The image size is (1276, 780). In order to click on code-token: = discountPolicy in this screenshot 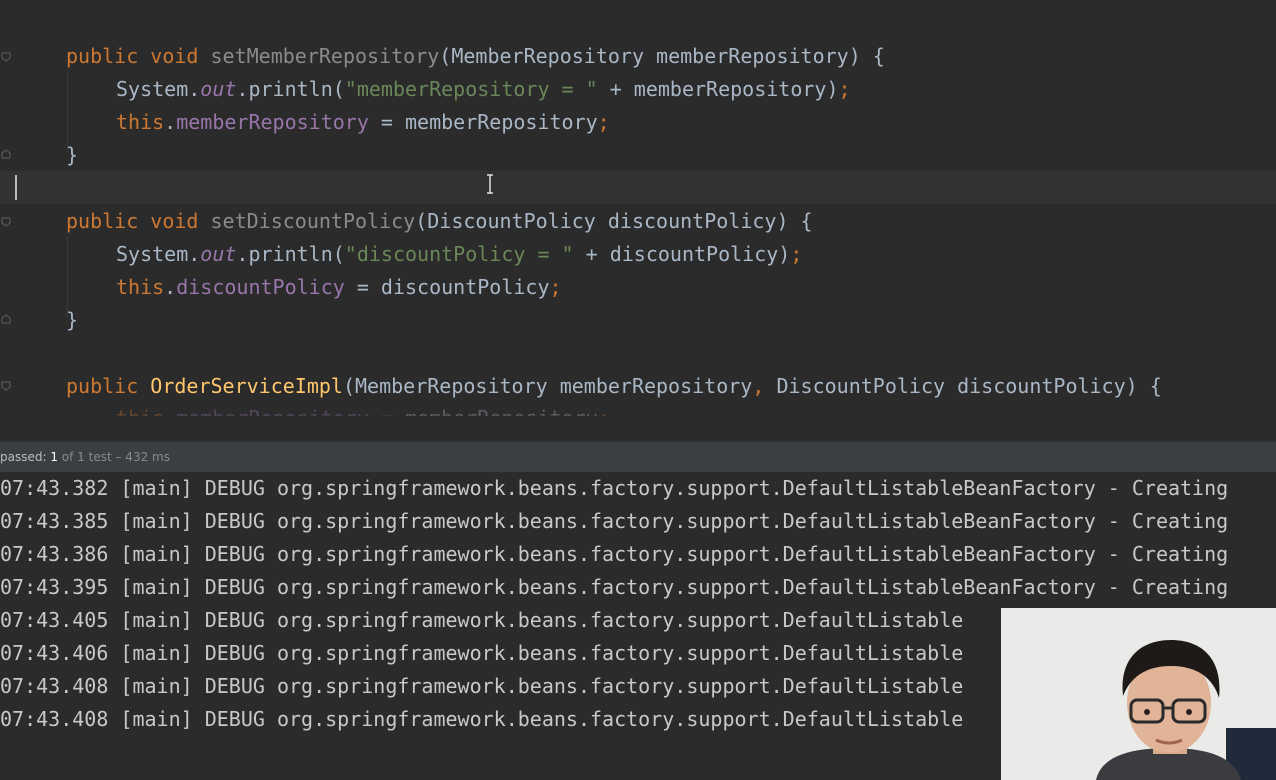, I will do `click(447, 287)`.